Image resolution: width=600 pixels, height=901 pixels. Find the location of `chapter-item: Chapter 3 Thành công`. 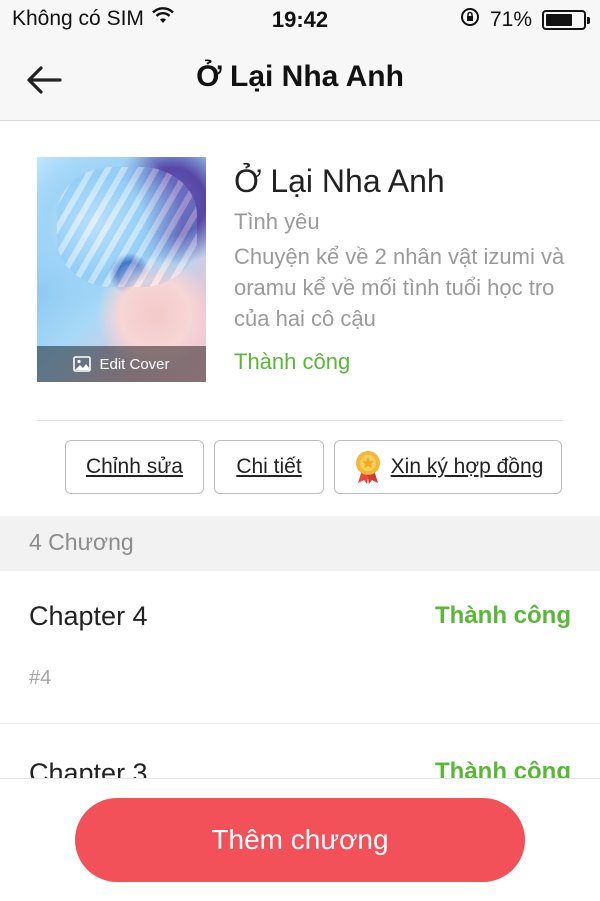

chapter-item: Chapter 3 Thành công is located at coordinates (300, 756).